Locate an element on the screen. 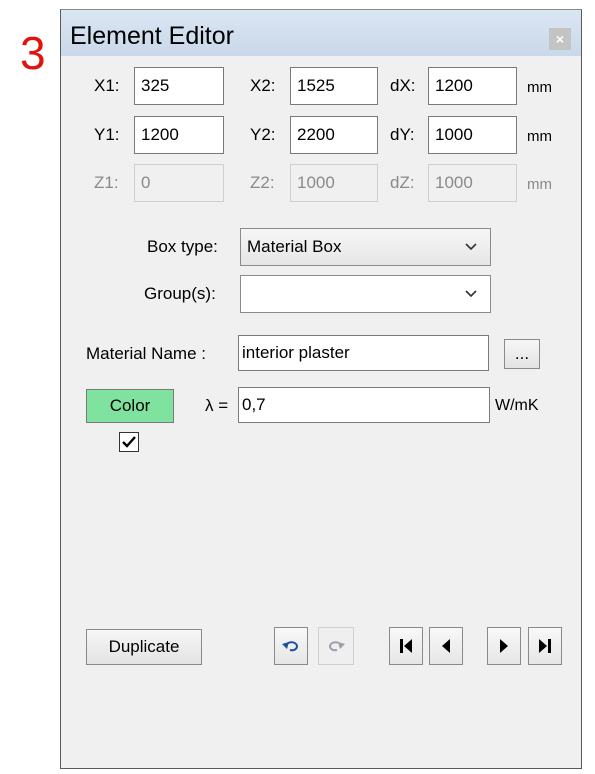 This screenshot has width=595, height=774. undo-button is located at coordinates (291, 646).